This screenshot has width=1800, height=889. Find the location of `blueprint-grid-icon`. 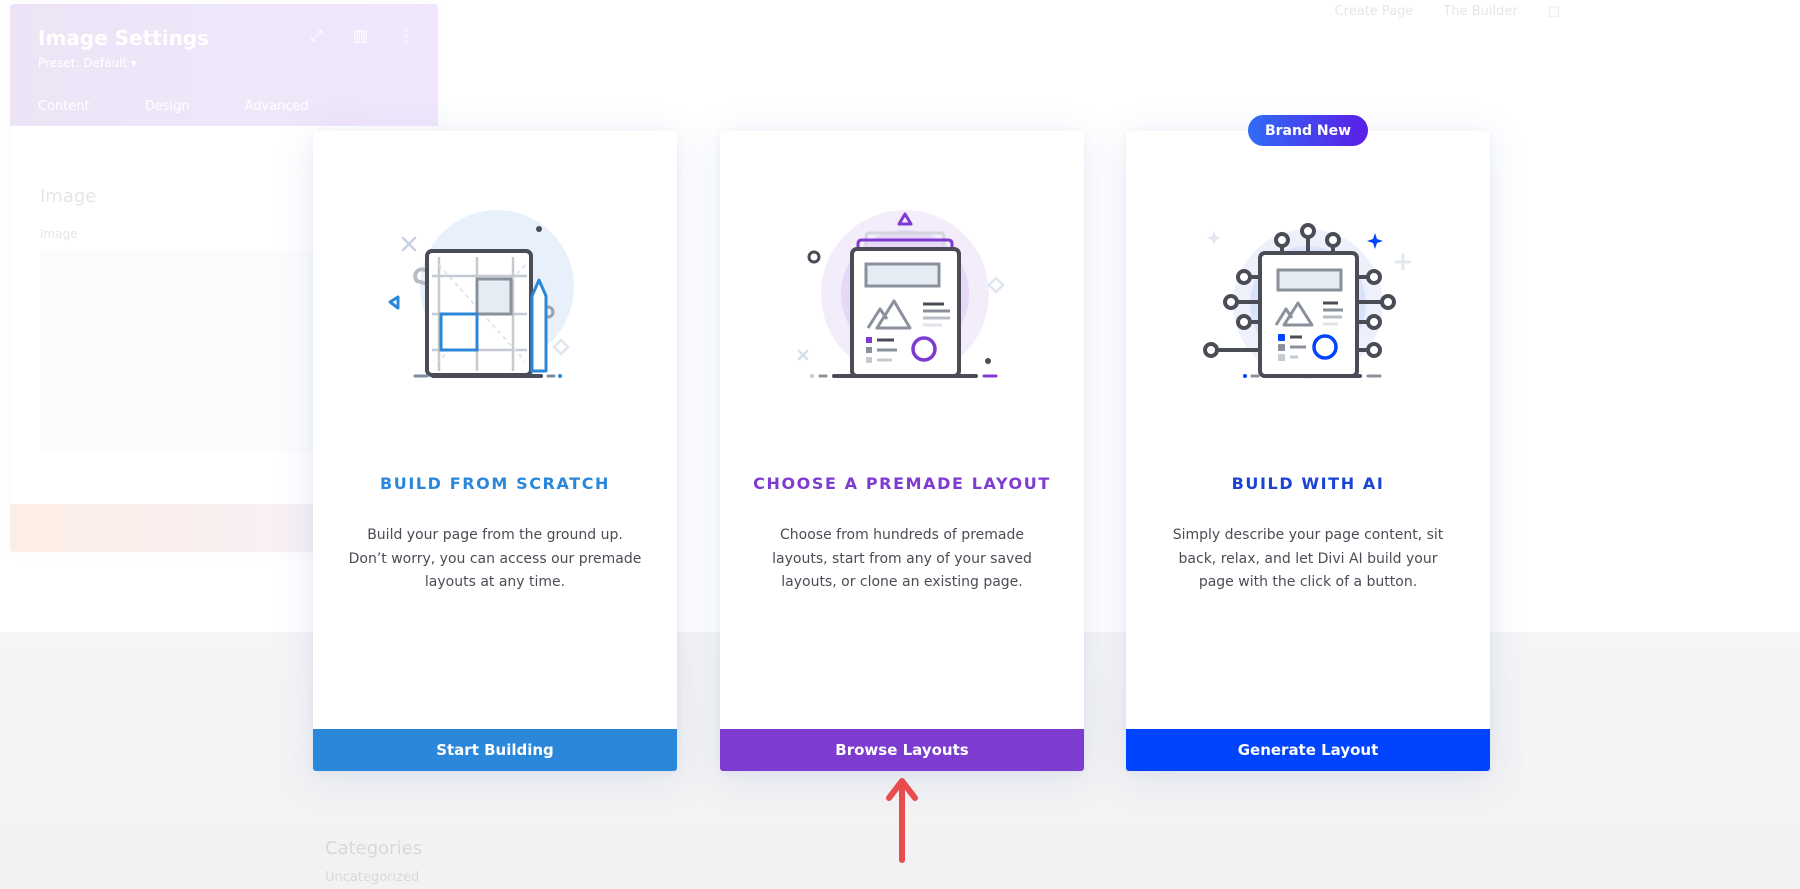

blueprint-grid-icon is located at coordinates (481, 294).